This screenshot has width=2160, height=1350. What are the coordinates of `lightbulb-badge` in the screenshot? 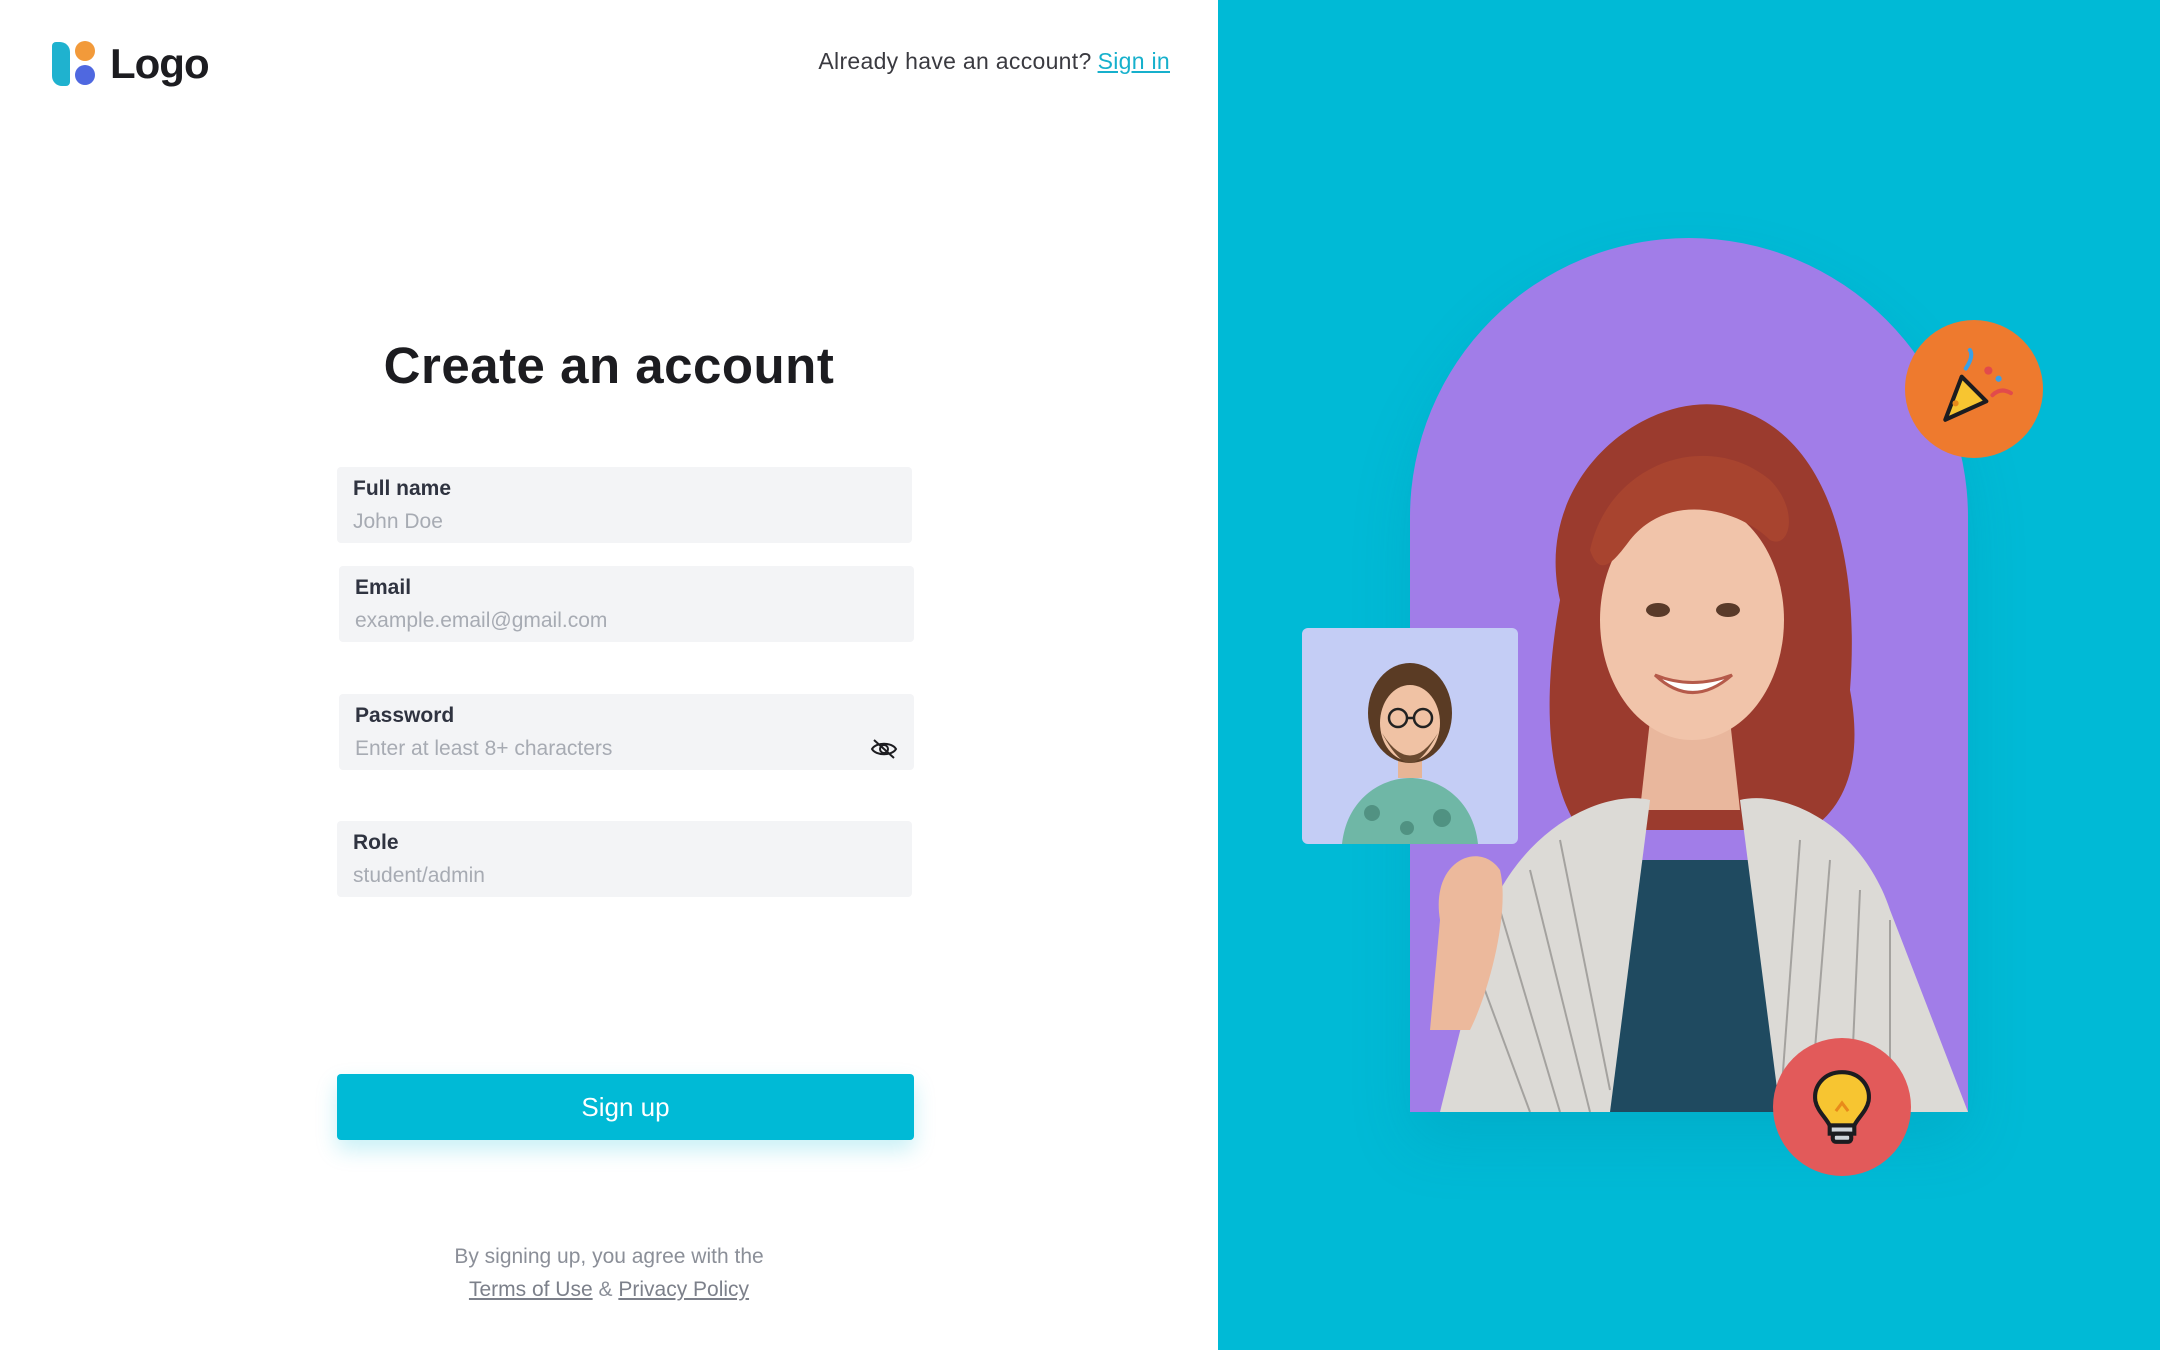 It's located at (1842, 1107).